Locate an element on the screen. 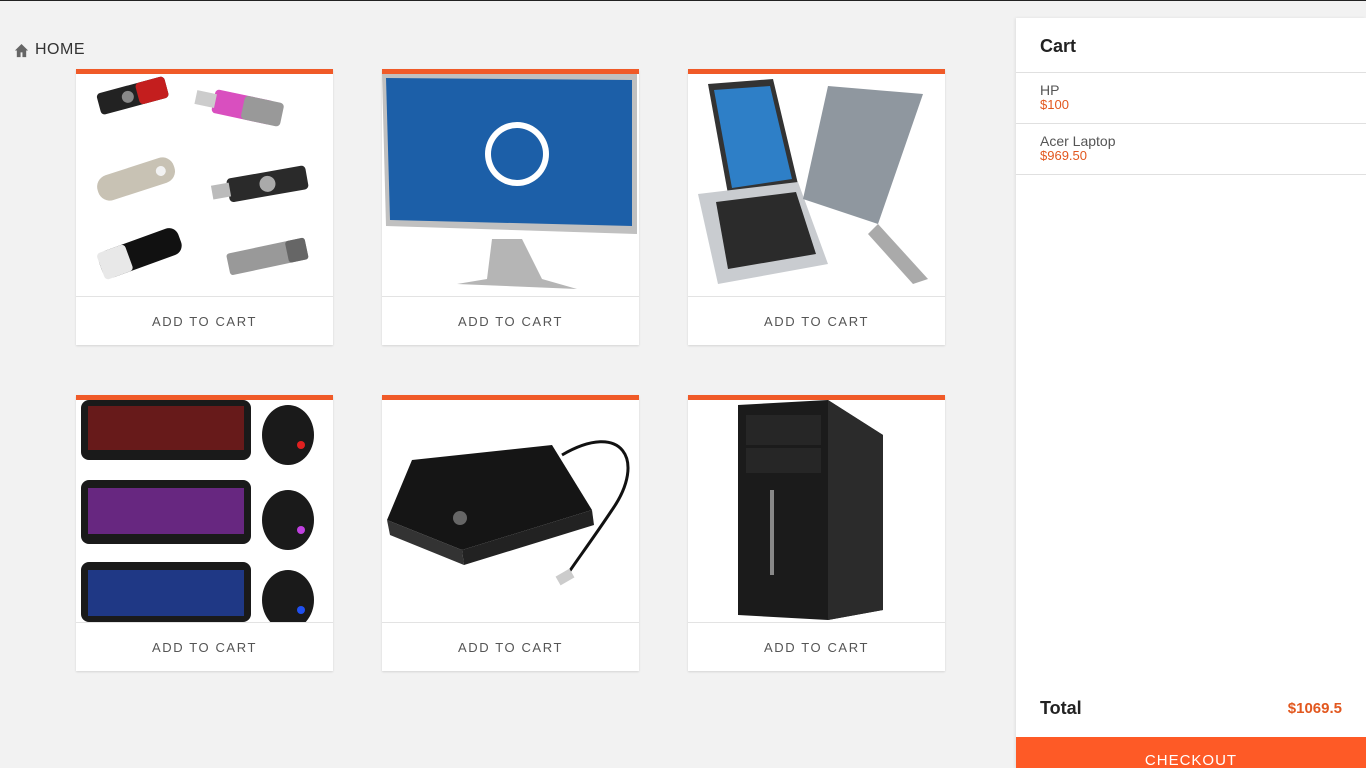 The image size is (1366, 768). cart-item: HP $100 is located at coordinates (1191, 98).